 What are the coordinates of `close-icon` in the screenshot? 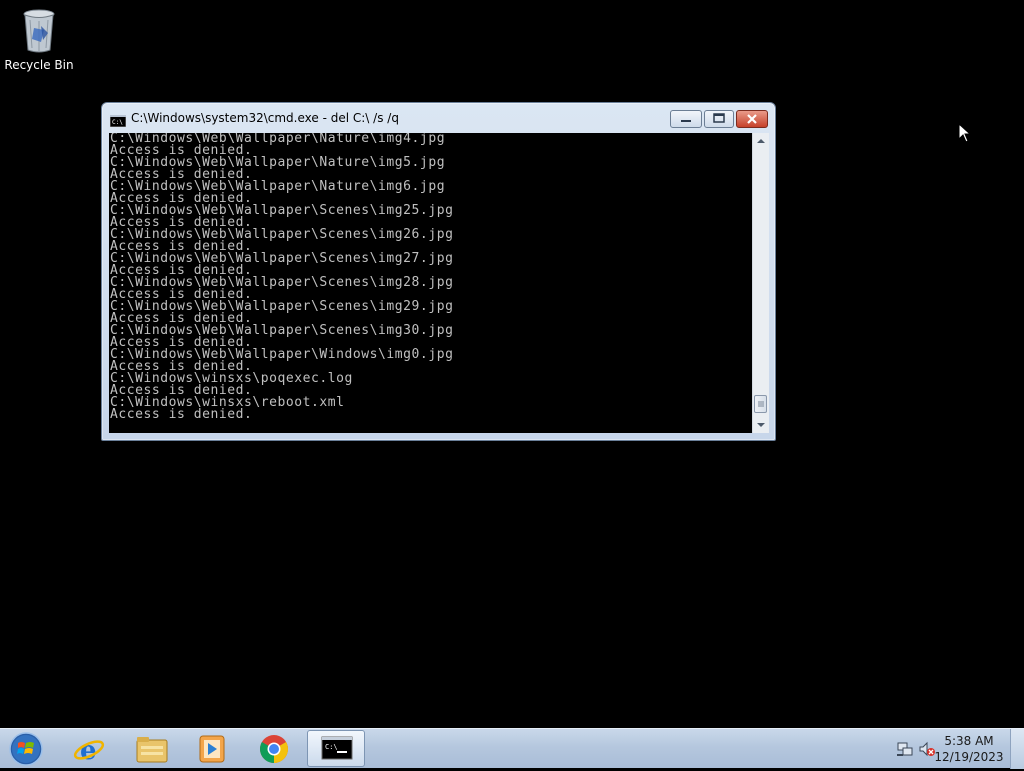 It's located at (752, 119).